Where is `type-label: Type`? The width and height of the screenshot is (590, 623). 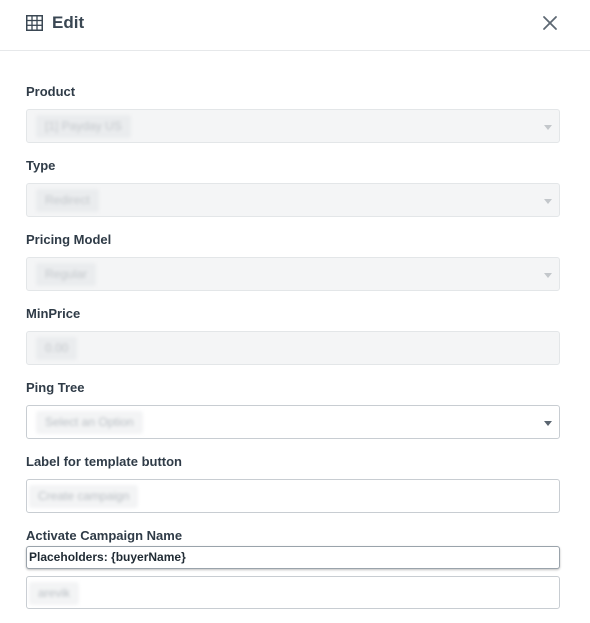 type-label: Type is located at coordinates (41, 165).